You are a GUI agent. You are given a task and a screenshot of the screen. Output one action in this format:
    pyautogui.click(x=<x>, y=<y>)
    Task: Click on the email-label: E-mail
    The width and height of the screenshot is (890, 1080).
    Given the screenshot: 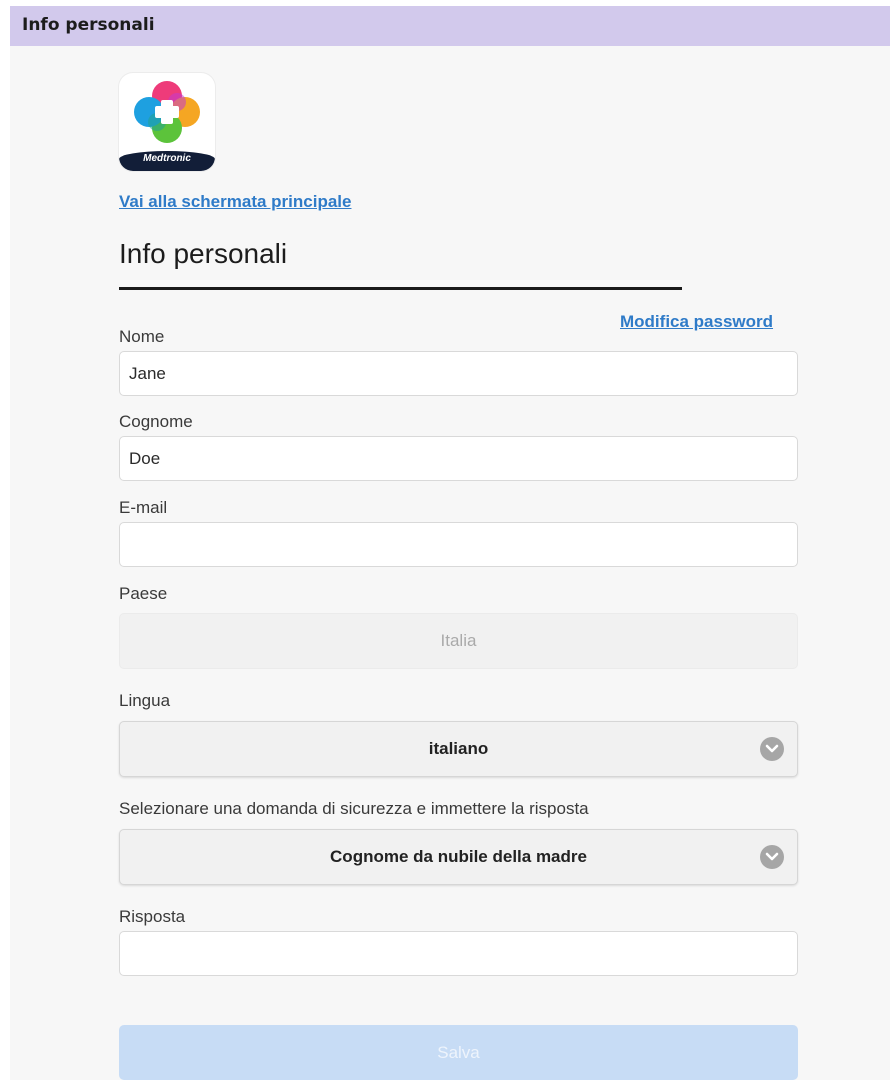 What is the action you would take?
    pyautogui.click(x=143, y=507)
    